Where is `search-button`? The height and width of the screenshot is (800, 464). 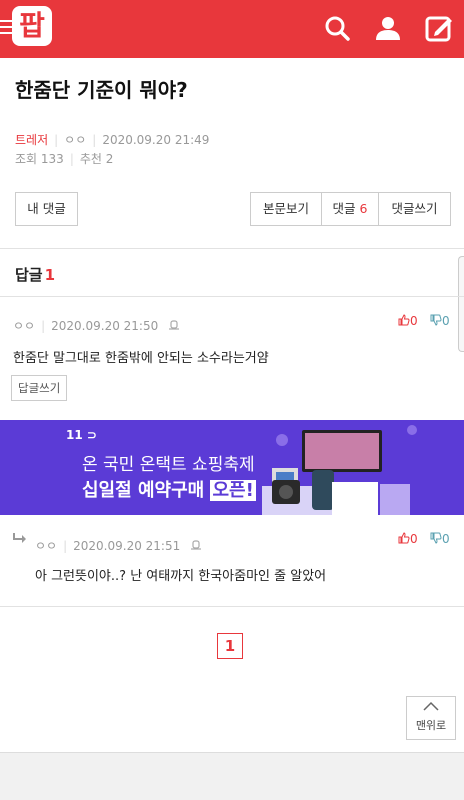
search-button is located at coordinates (337, 28).